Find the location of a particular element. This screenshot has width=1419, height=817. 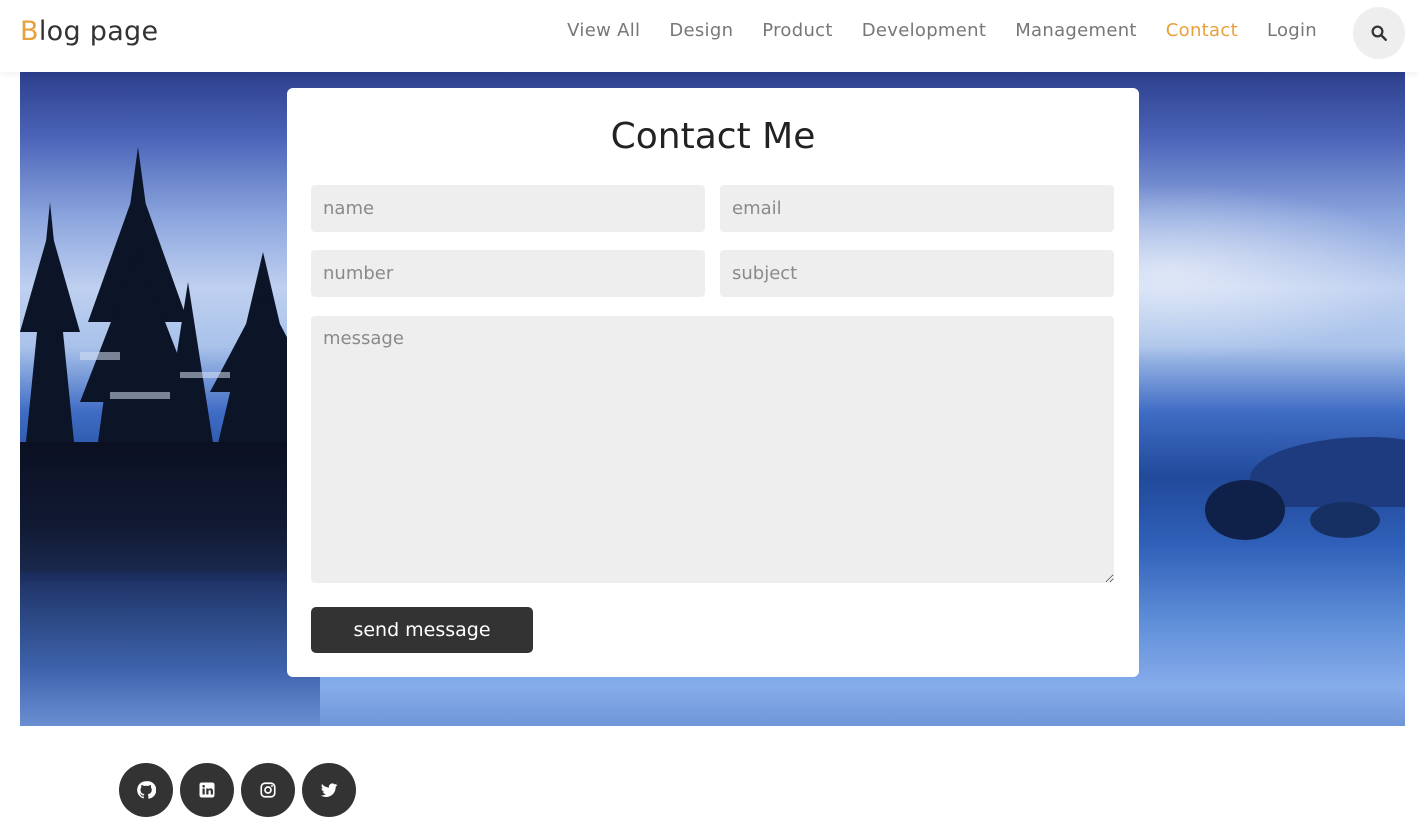

linkedin-icon is located at coordinates (207, 790).